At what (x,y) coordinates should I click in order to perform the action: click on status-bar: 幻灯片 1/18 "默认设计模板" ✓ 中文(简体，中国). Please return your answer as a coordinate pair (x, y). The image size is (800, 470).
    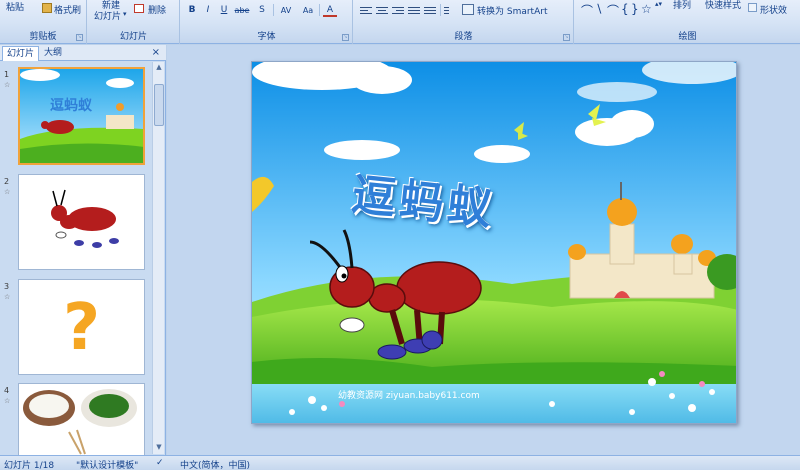
    Looking at the image, I should click on (400, 462).